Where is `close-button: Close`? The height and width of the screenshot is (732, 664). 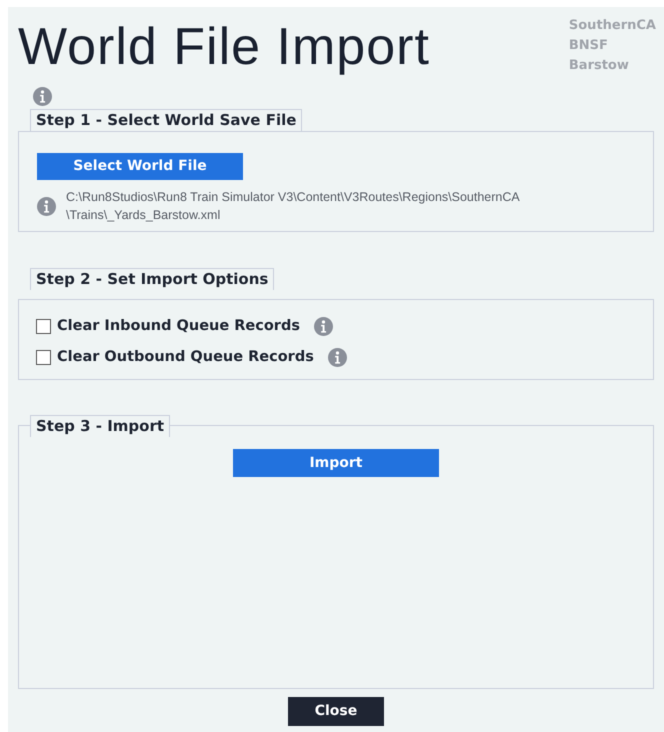
close-button: Close is located at coordinates (336, 711).